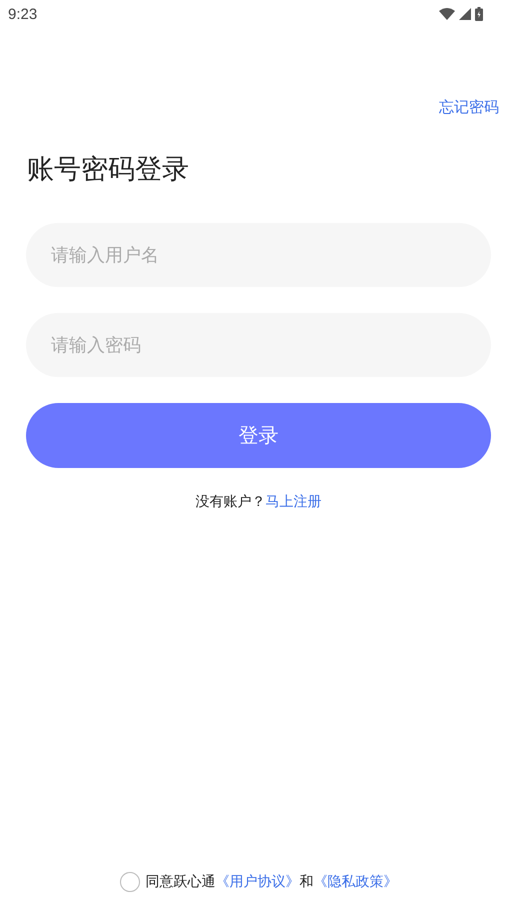  Describe the element at coordinates (23, 14) in the screenshot. I see `status-time: 9:23` at that location.